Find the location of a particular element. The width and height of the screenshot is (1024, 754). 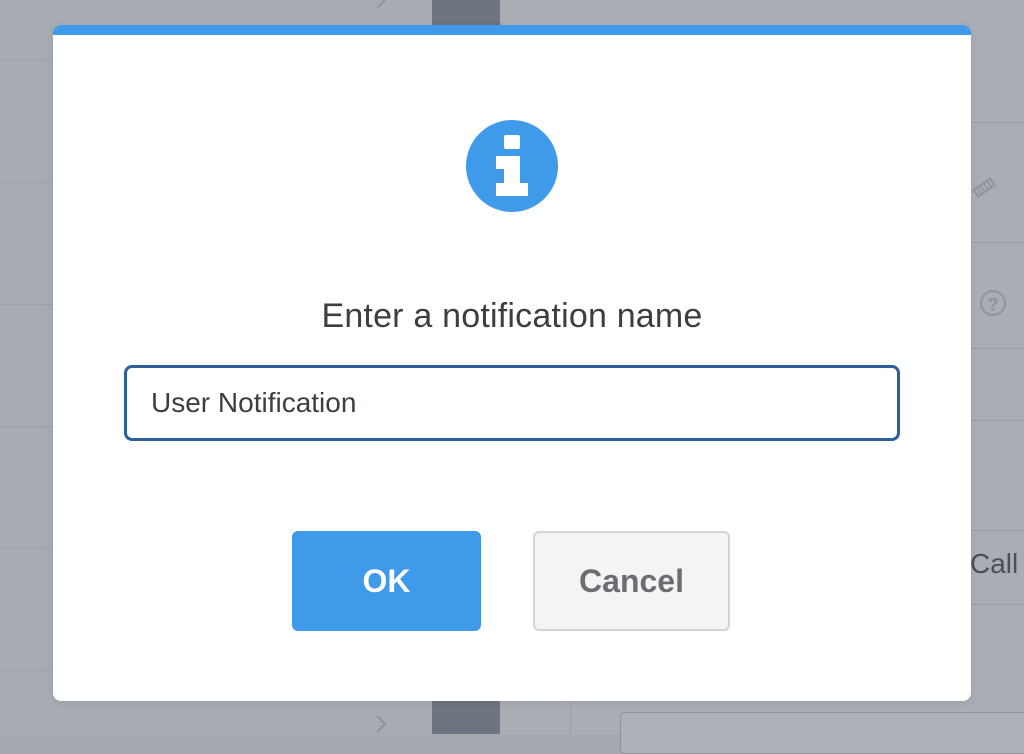

dialog-accent-bar is located at coordinates (512, 30).